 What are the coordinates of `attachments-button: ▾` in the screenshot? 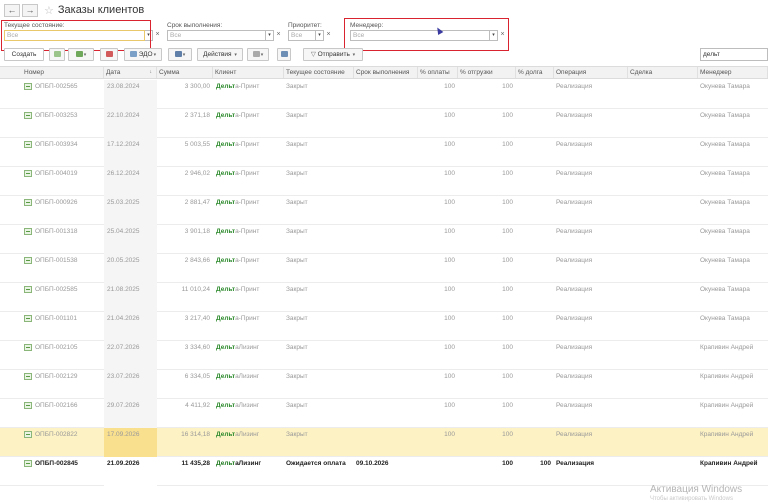 It's located at (258, 54).